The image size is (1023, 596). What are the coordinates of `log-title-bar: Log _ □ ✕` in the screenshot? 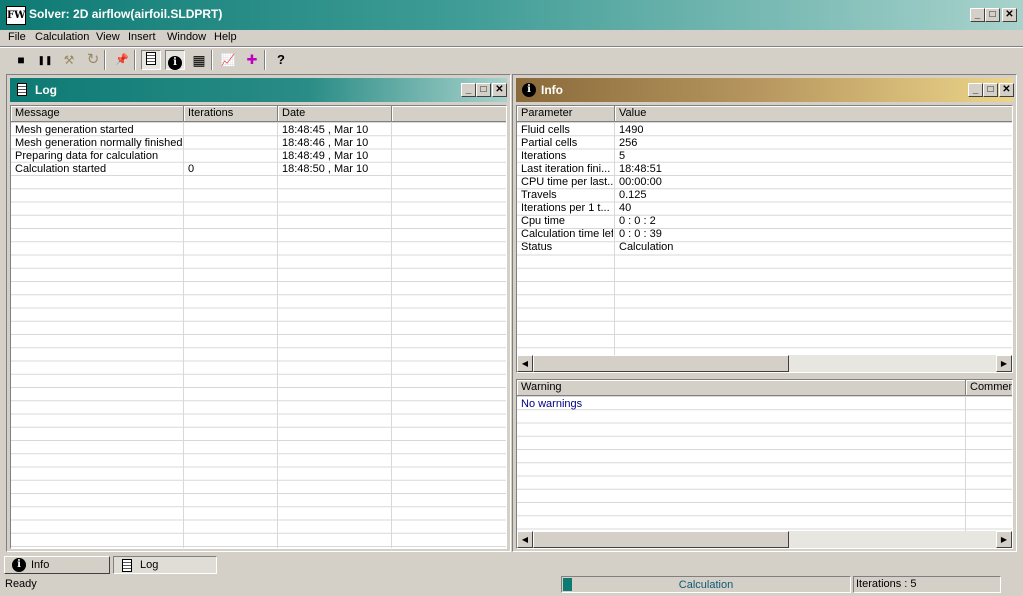 It's located at (258, 90).